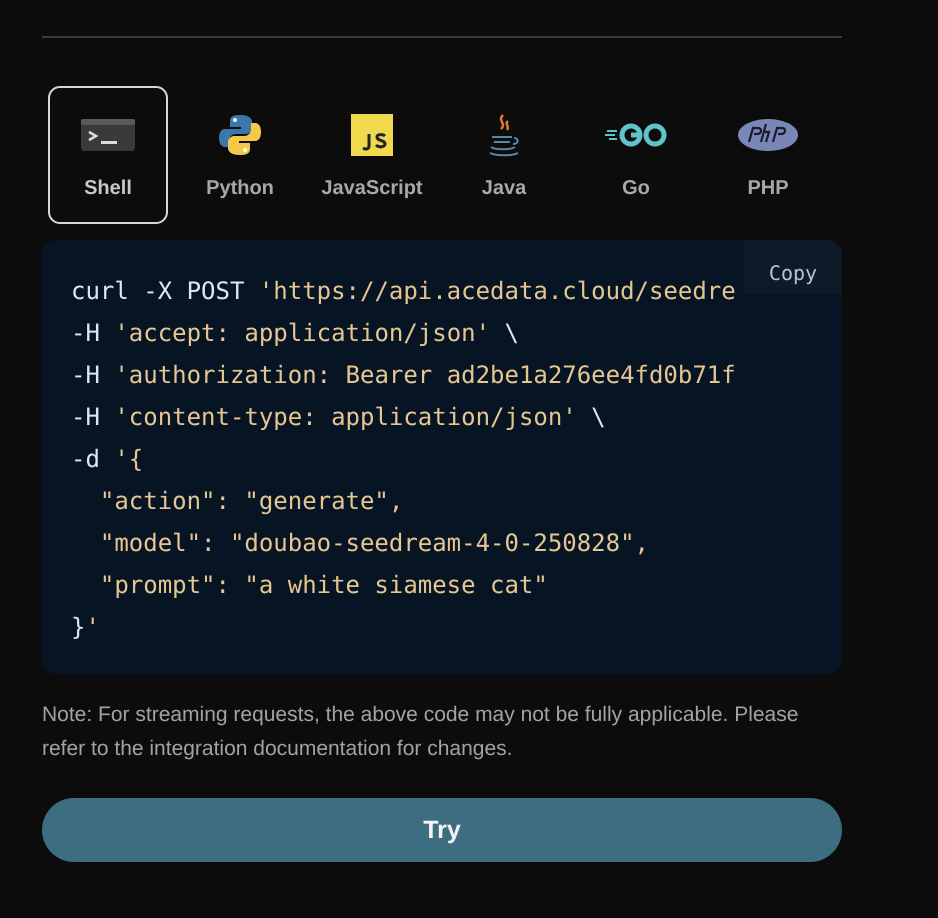 The height and width of the screenshot is (918, 938). I want to click on js-icon, so click(372, 135).